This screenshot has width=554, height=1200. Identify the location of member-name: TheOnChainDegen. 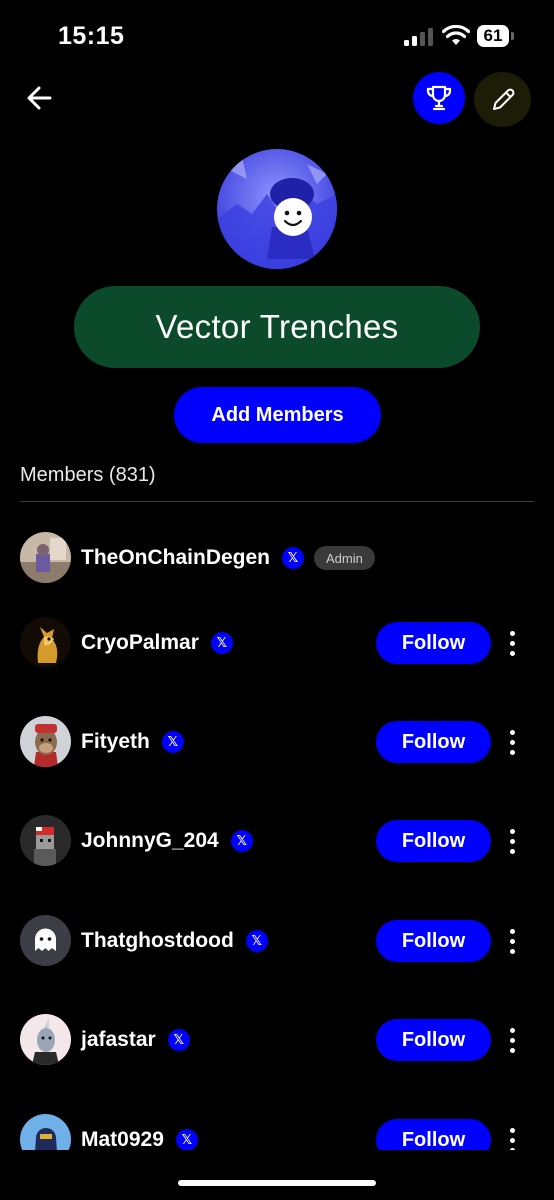
(175, 558).